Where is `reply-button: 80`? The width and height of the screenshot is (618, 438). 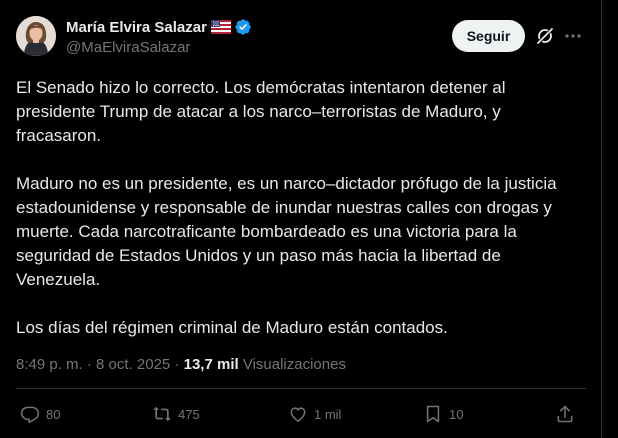 reply-button: 80 is located at coordinates (40, 414).